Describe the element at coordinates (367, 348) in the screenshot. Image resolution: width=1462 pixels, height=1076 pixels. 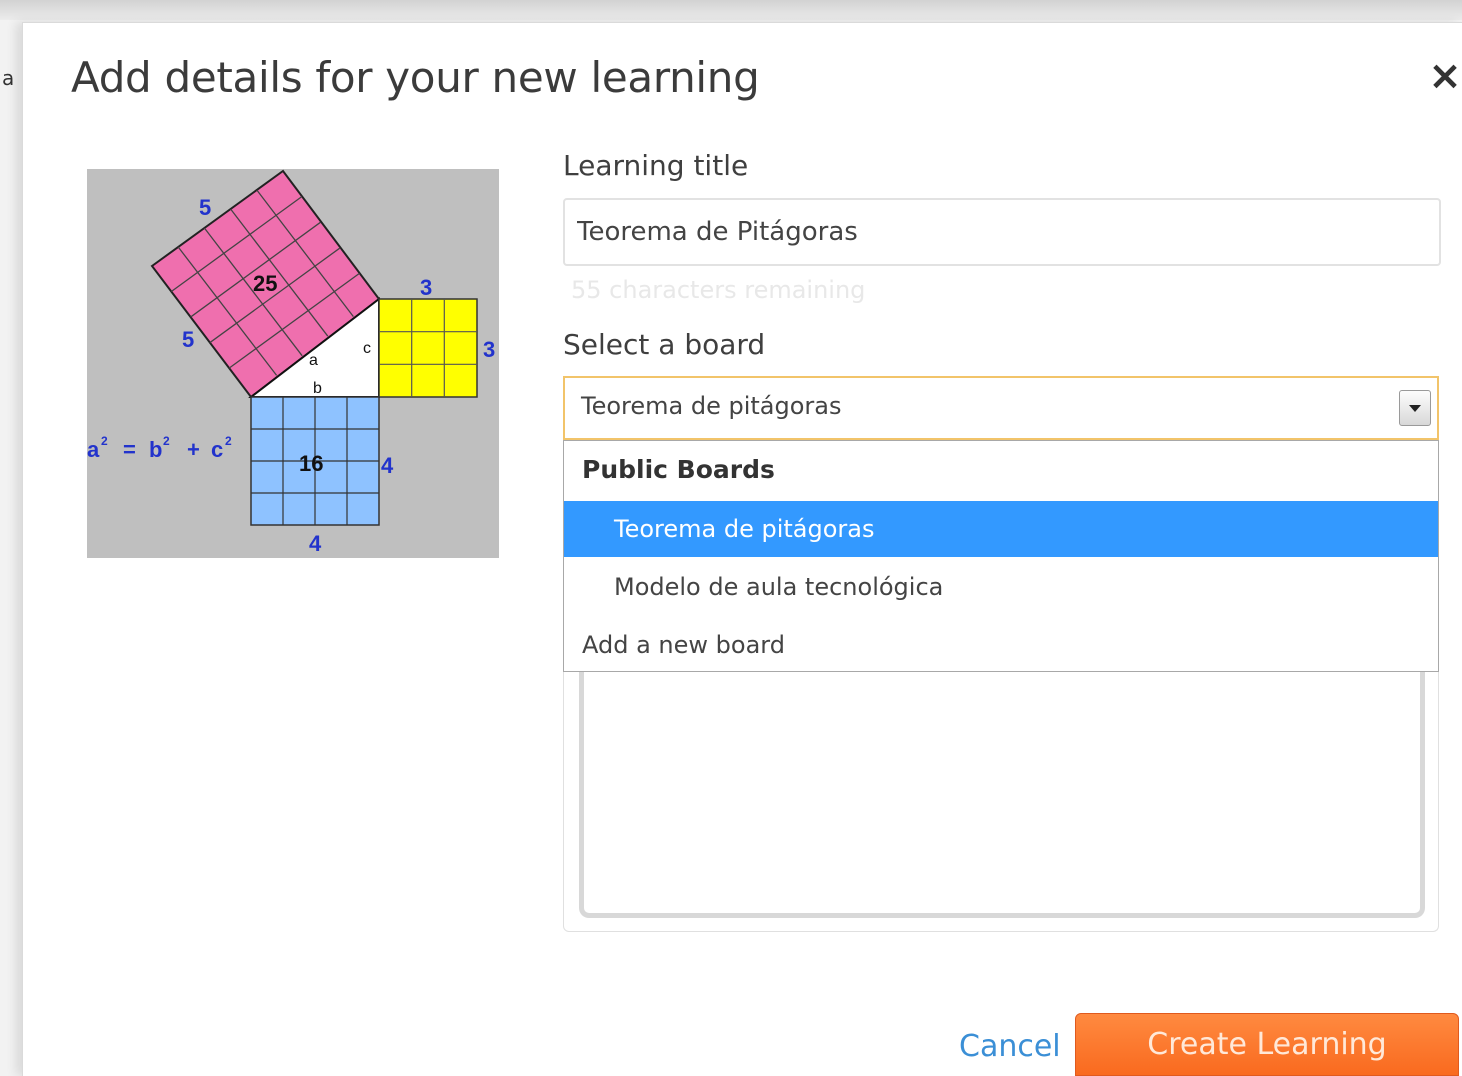
I see `side-c-label: c` at that location.